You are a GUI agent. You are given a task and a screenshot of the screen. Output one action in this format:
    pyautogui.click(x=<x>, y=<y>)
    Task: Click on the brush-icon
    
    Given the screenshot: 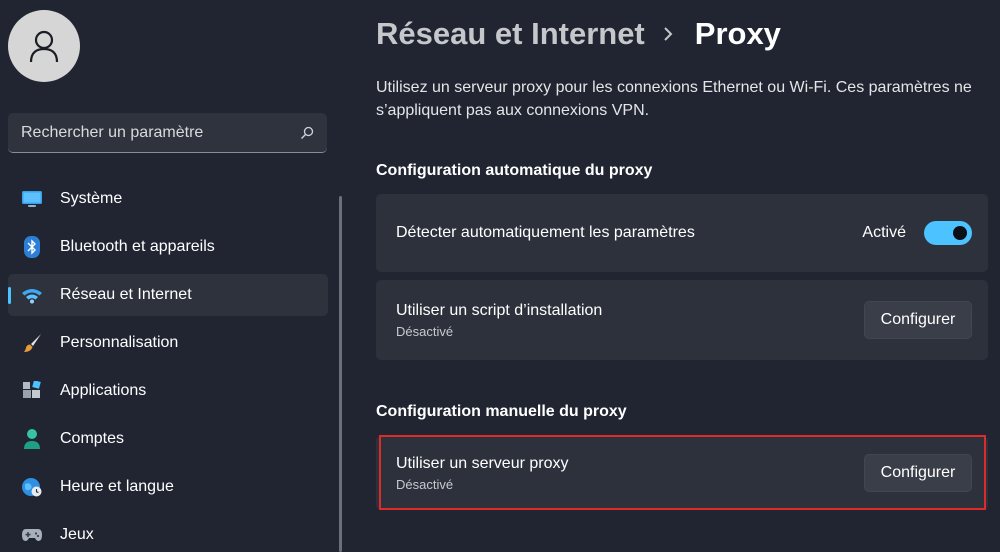 What is the action you would take?
    pyautogui.click(x=32, y=343)
    